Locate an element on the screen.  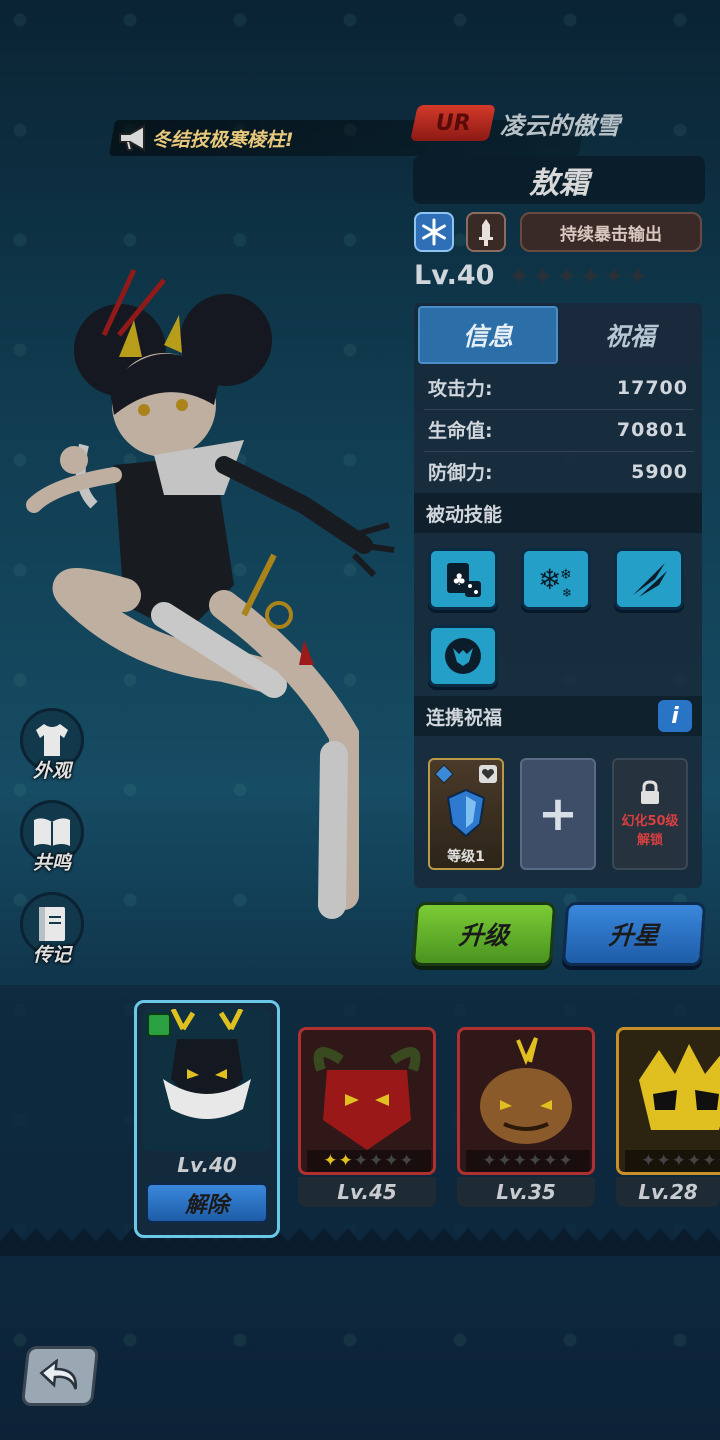
announcement-text: 冬结技极寒棱柱! is located at coordinates (223, 139).